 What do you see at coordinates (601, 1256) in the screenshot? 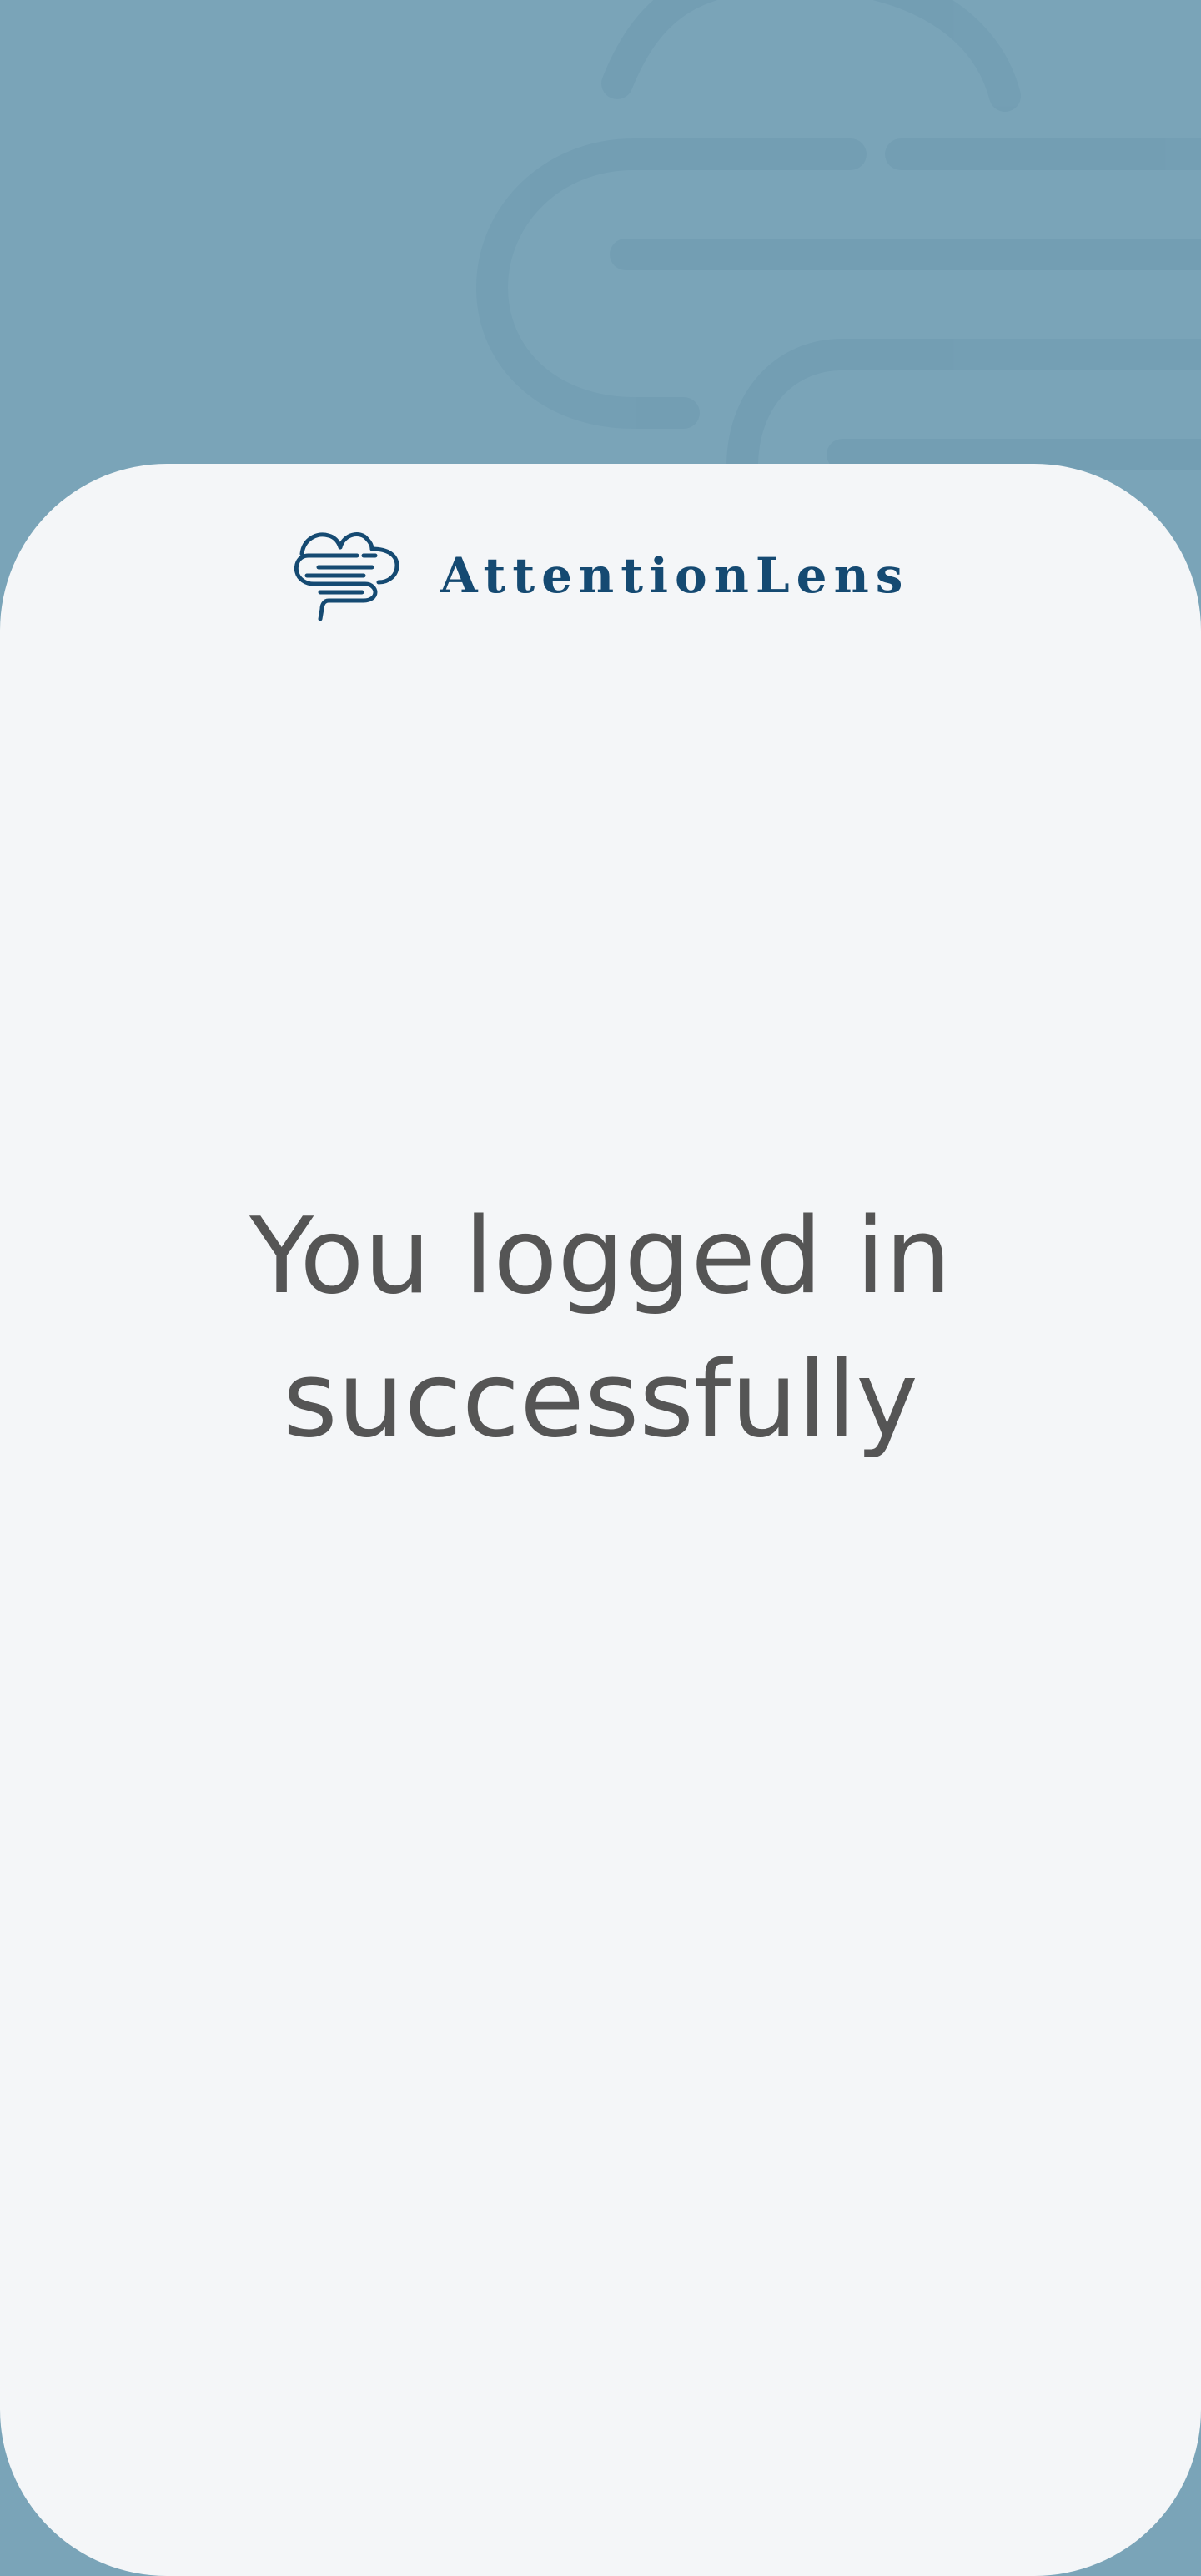
I see `success-message-line-1: You logged in` at bounding box center [601, 1256].